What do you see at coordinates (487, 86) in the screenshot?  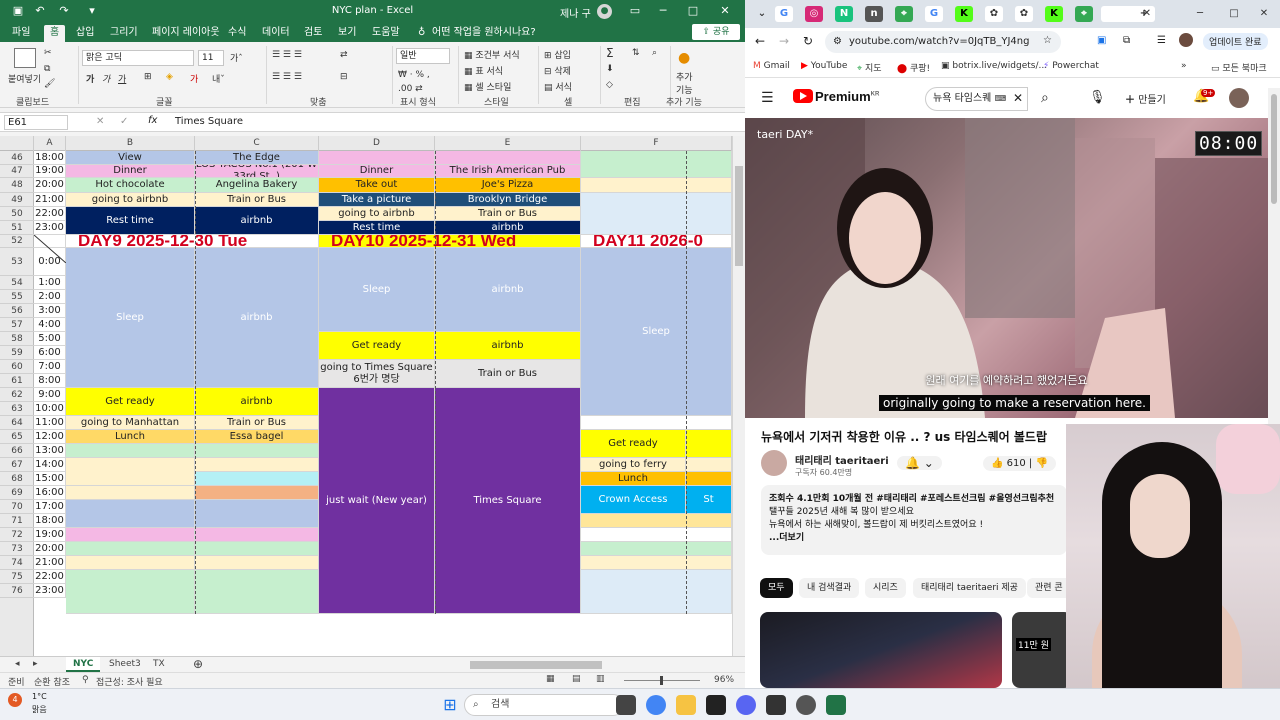 I see `cell-style-button: ▦ 셀 스타일` at bounding box center [487, 86].